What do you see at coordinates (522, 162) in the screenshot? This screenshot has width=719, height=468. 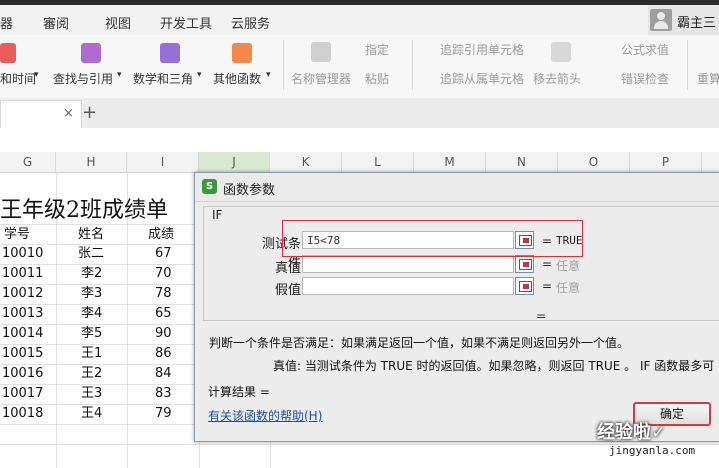 I see `column-header-n: N` at bounding box center [522, 162].